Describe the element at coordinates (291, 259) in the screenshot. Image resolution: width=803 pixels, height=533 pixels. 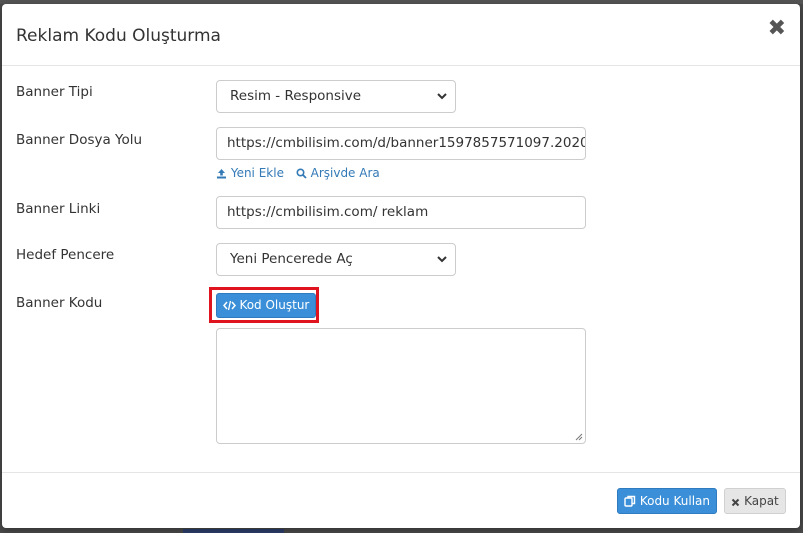
I see `hedef-pencere-selected: Yeni Pencerede Aç` at that location.